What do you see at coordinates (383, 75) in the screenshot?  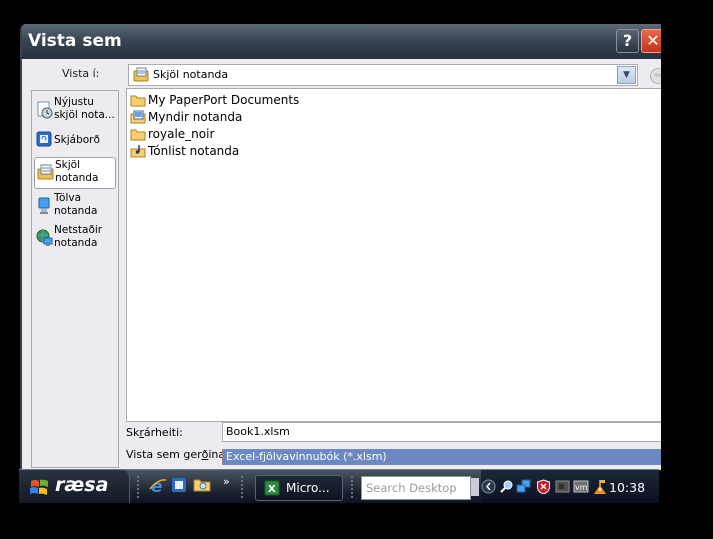 I see `look-in-dropdown: Skjöl notanda ▼` at bounding box center [383, 75].